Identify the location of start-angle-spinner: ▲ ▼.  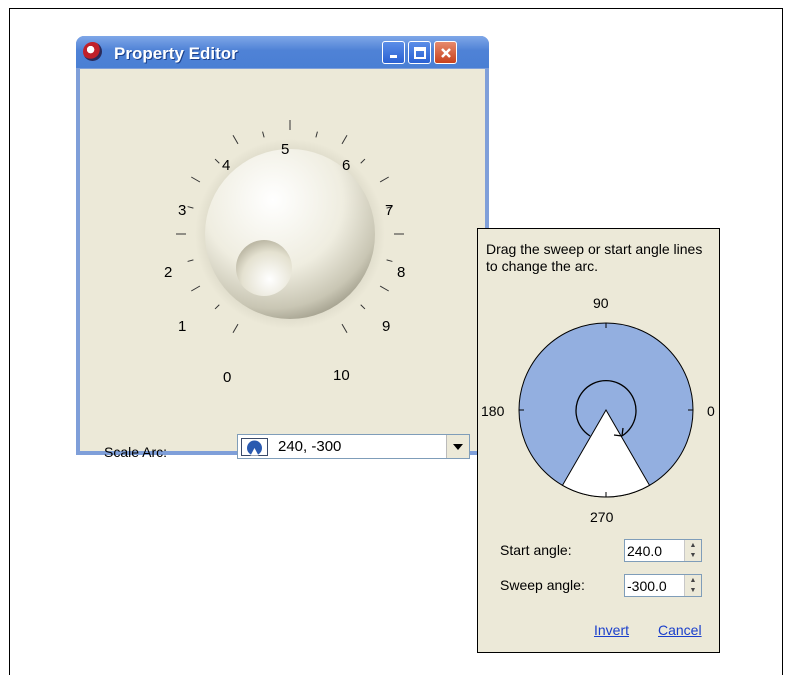
(663, 550).